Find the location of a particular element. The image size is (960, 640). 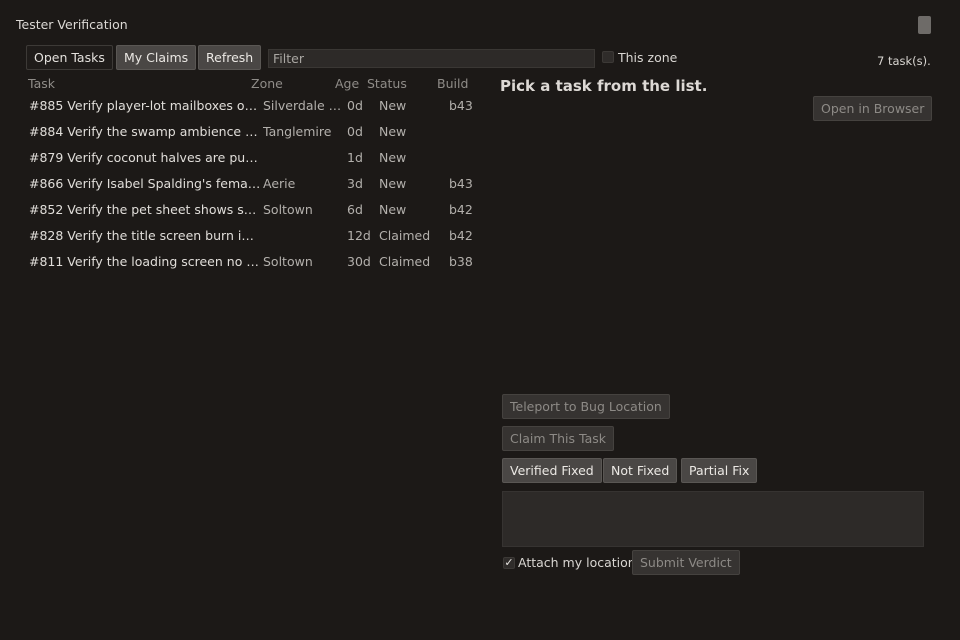

column-header-age: Age is located at coordinates (347, 83).